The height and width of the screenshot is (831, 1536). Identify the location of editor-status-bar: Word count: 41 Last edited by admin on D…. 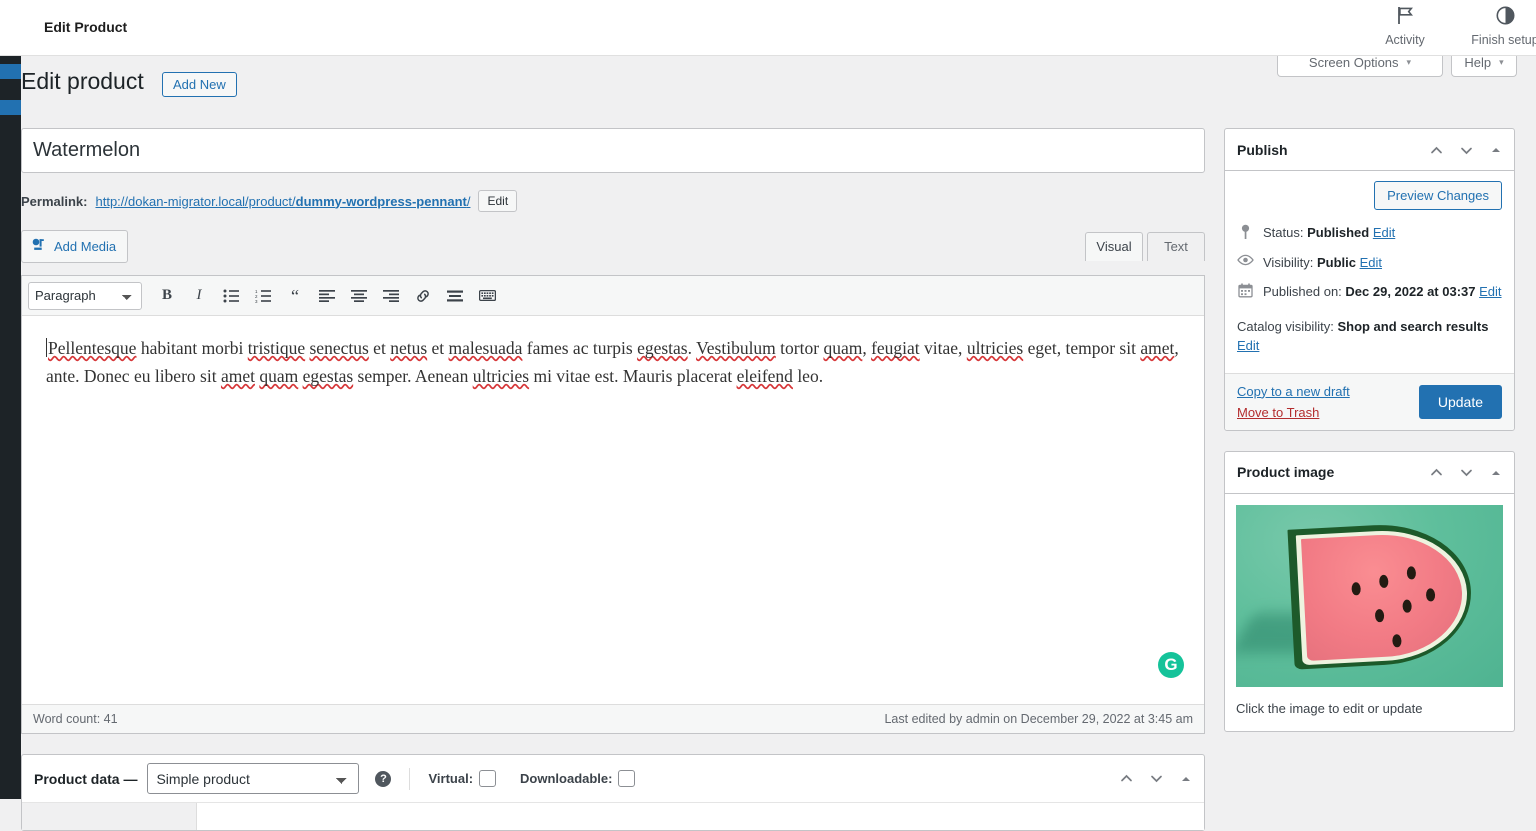
(613, 718).